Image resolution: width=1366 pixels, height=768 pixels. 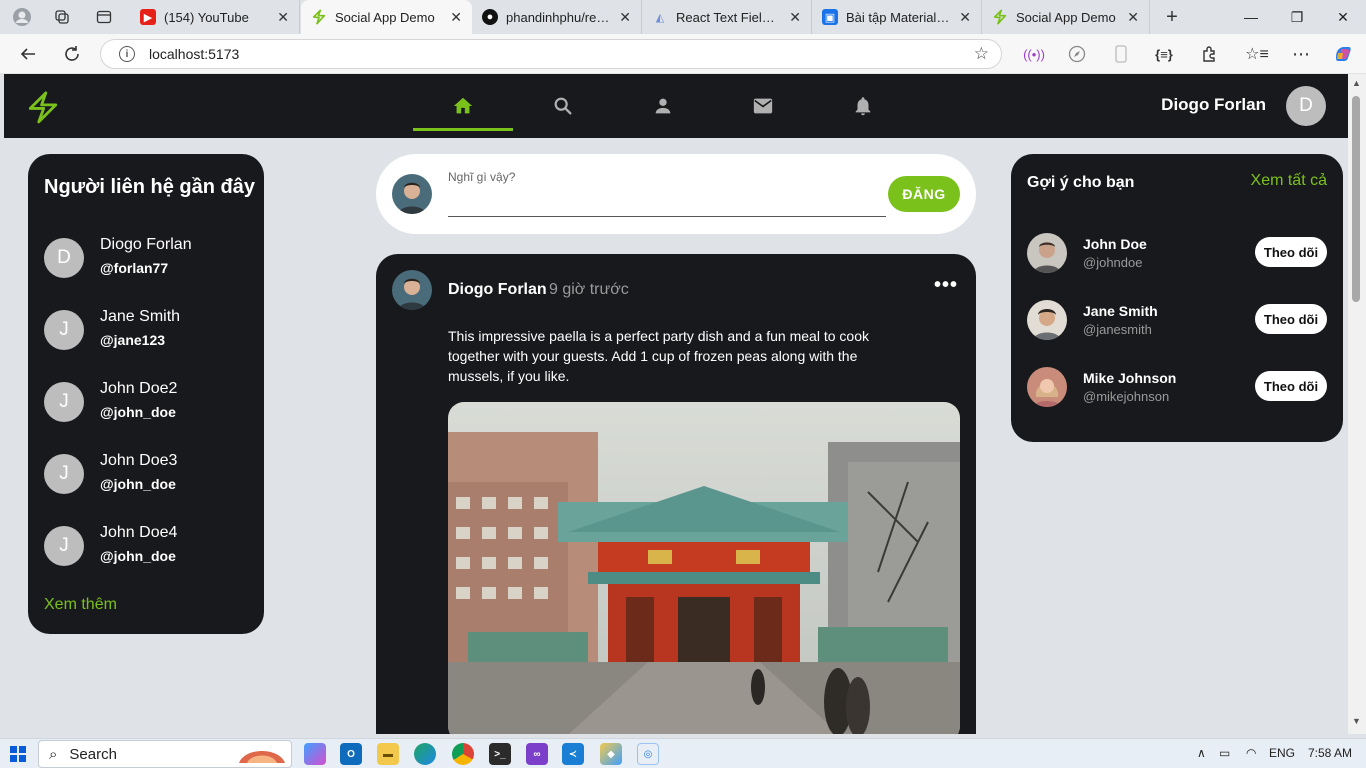 I want to click on back-icon, so click(x=28, y=54).